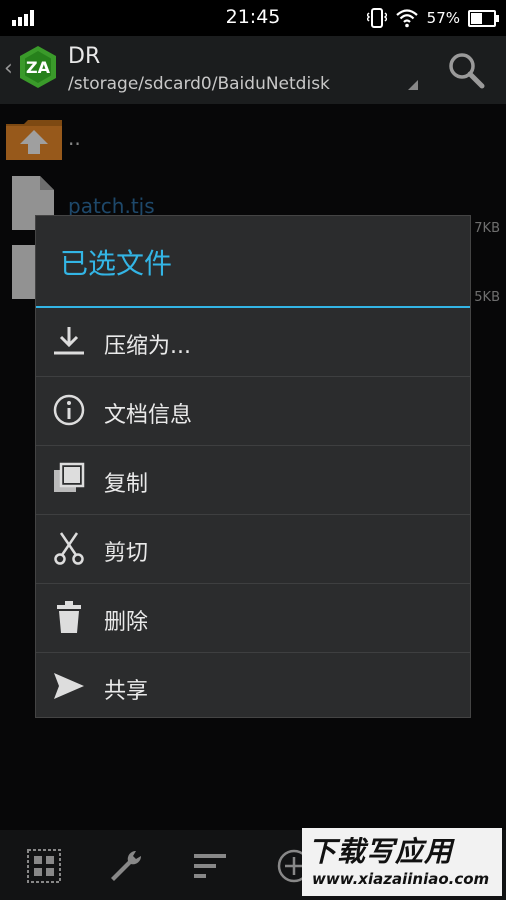 The height and width of the screenshot is (900, 506). Describe the element at coordinates (253, 549) in the screenshot. I see `menu-item-cut: 剪切` at that location.